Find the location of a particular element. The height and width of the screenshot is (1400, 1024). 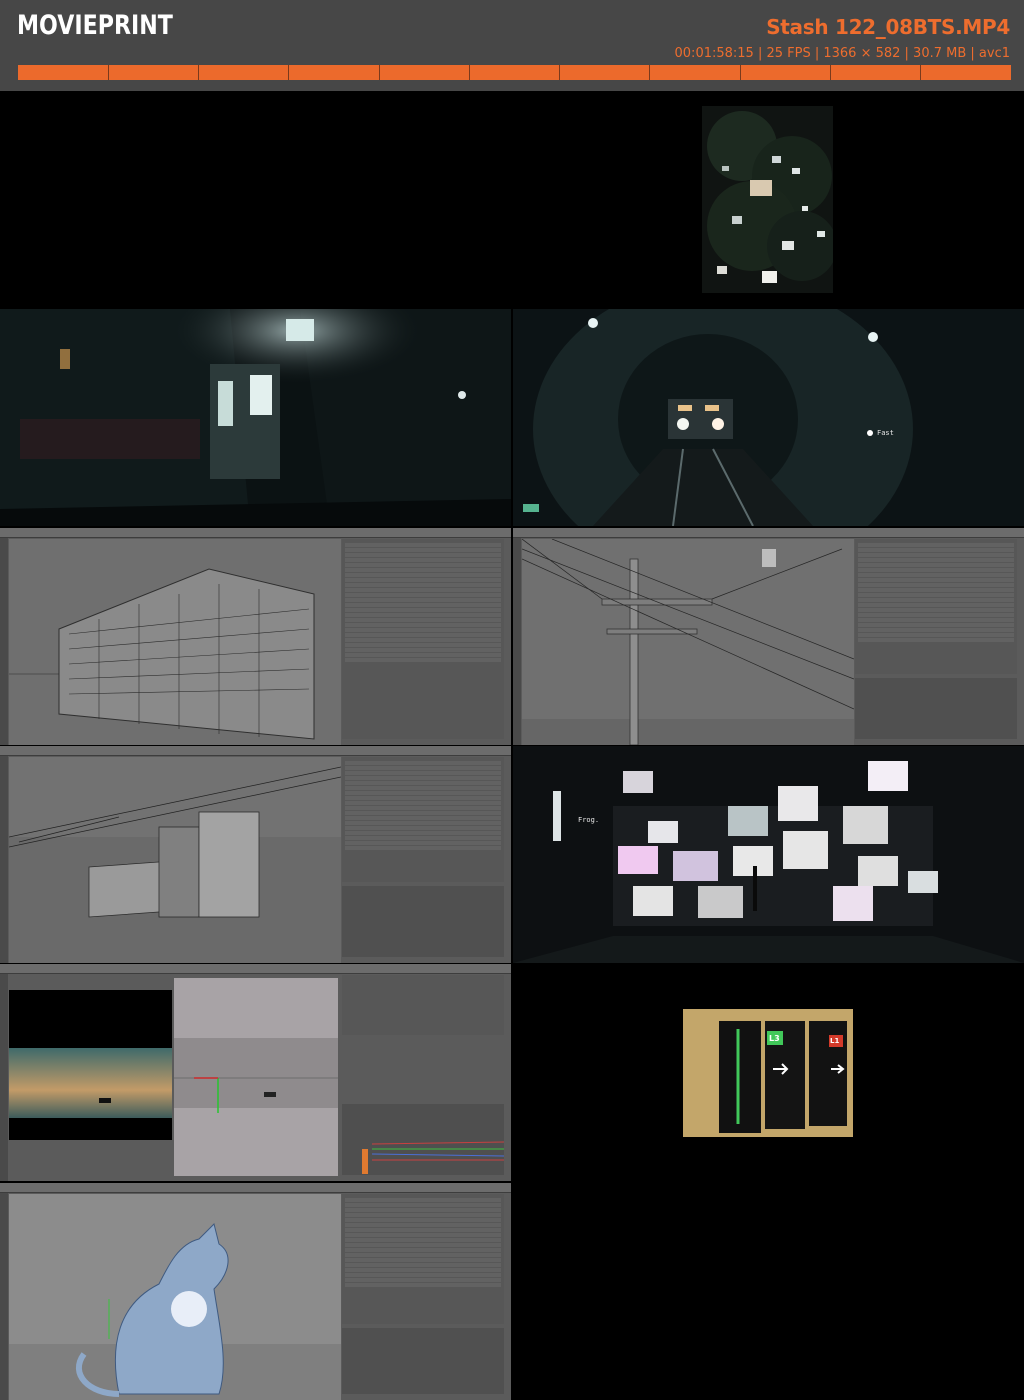

timeline-bar is located at coordinates (514, 72).